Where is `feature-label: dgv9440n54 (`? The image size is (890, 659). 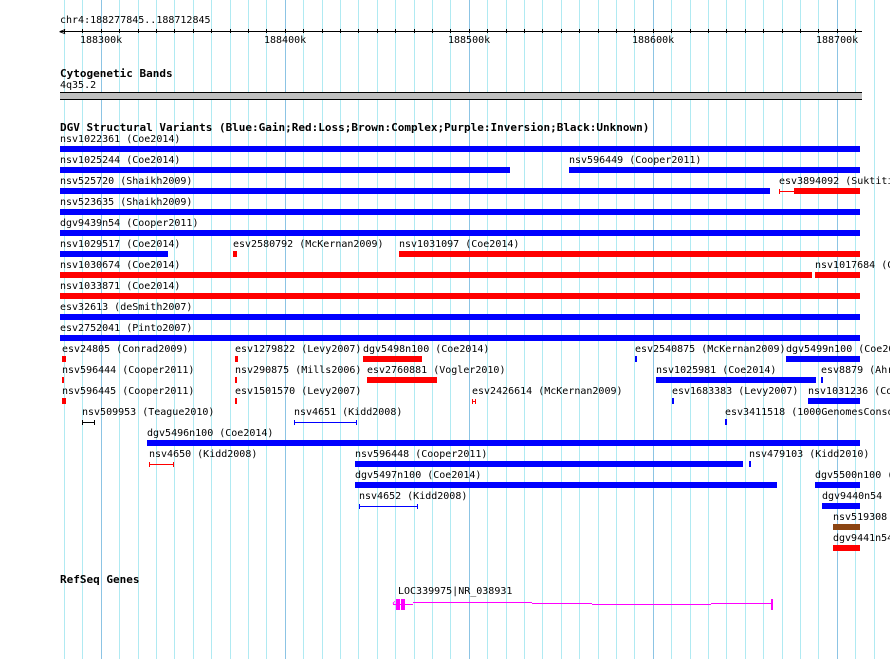
feature-label: dgv9440n54 ( is located at coordinates (856, 496).